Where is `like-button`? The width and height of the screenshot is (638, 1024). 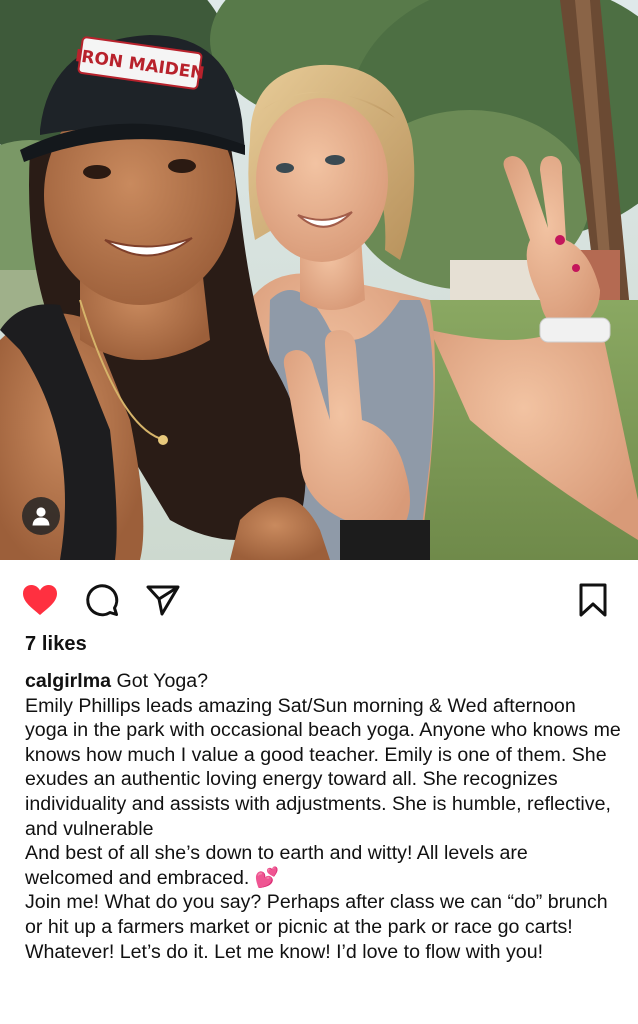 like-button is located at coordinates (40, 600).